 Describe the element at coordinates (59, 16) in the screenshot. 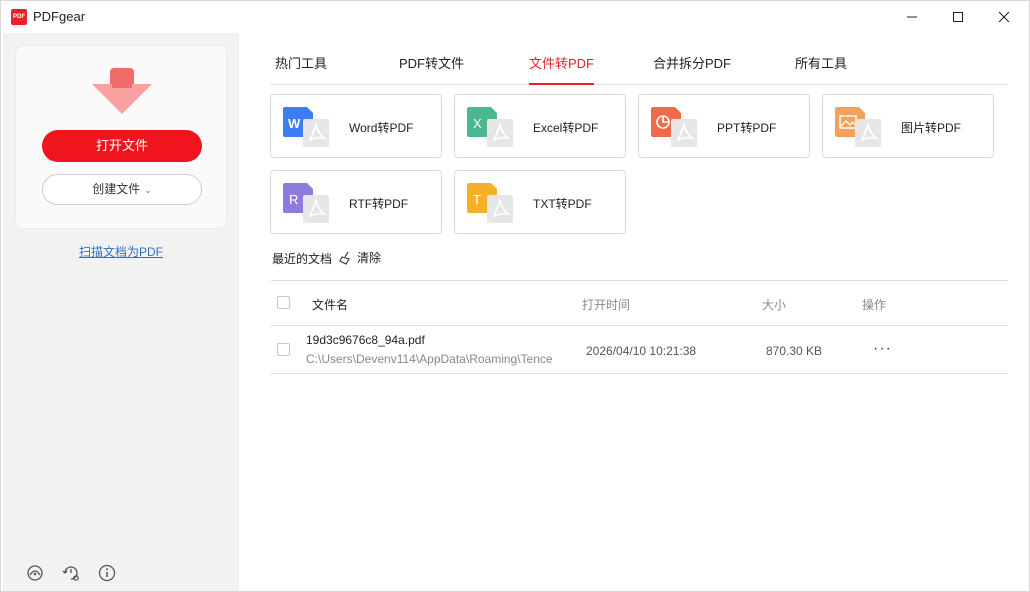

I see `app-title: PDFgear` at that location.